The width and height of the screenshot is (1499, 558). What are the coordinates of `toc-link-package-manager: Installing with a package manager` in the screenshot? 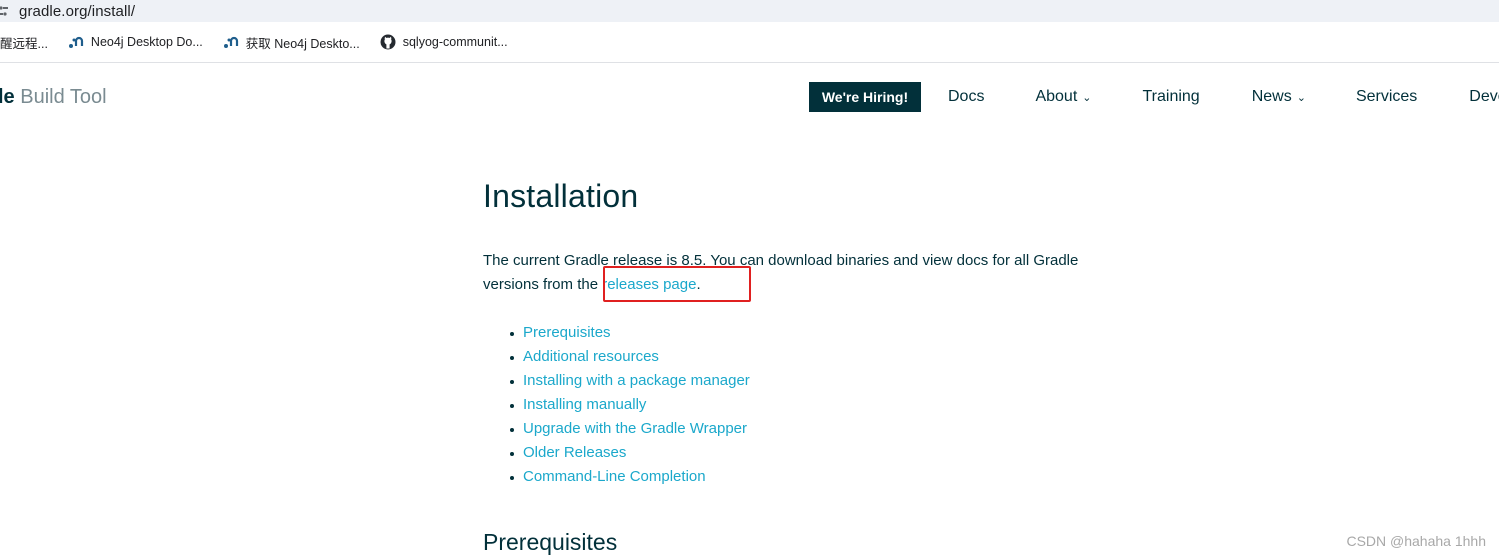 It's located at (636, 380).